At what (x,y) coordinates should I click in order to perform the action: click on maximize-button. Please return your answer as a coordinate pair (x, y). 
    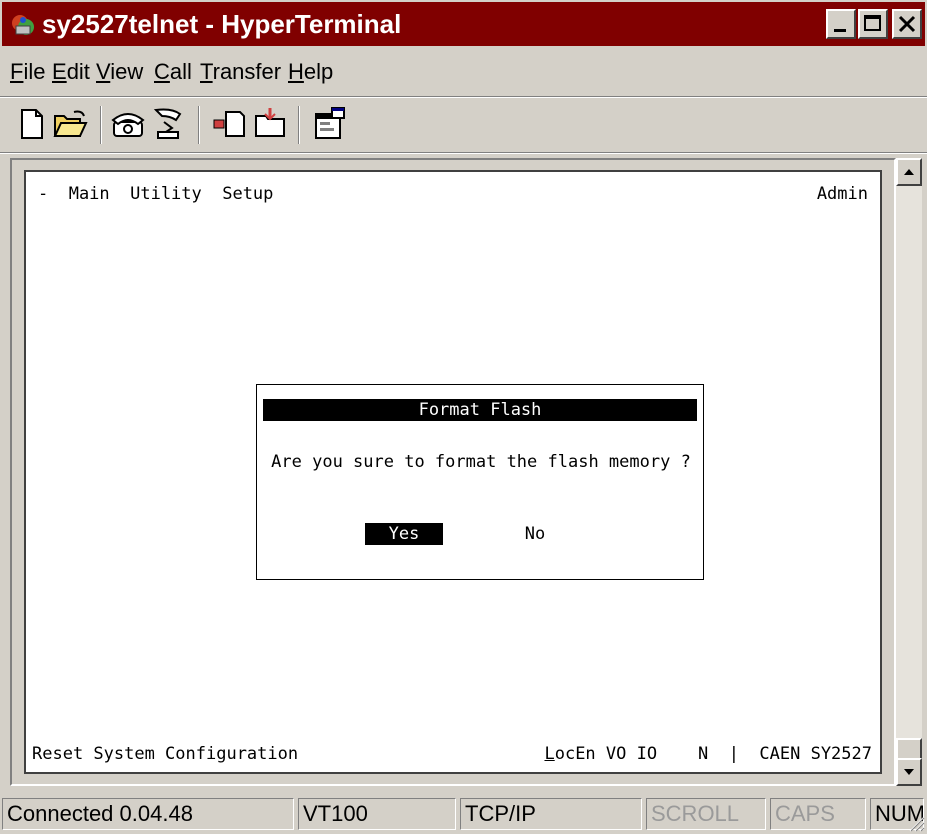
    Looking at the image, I should click on (873, 24).